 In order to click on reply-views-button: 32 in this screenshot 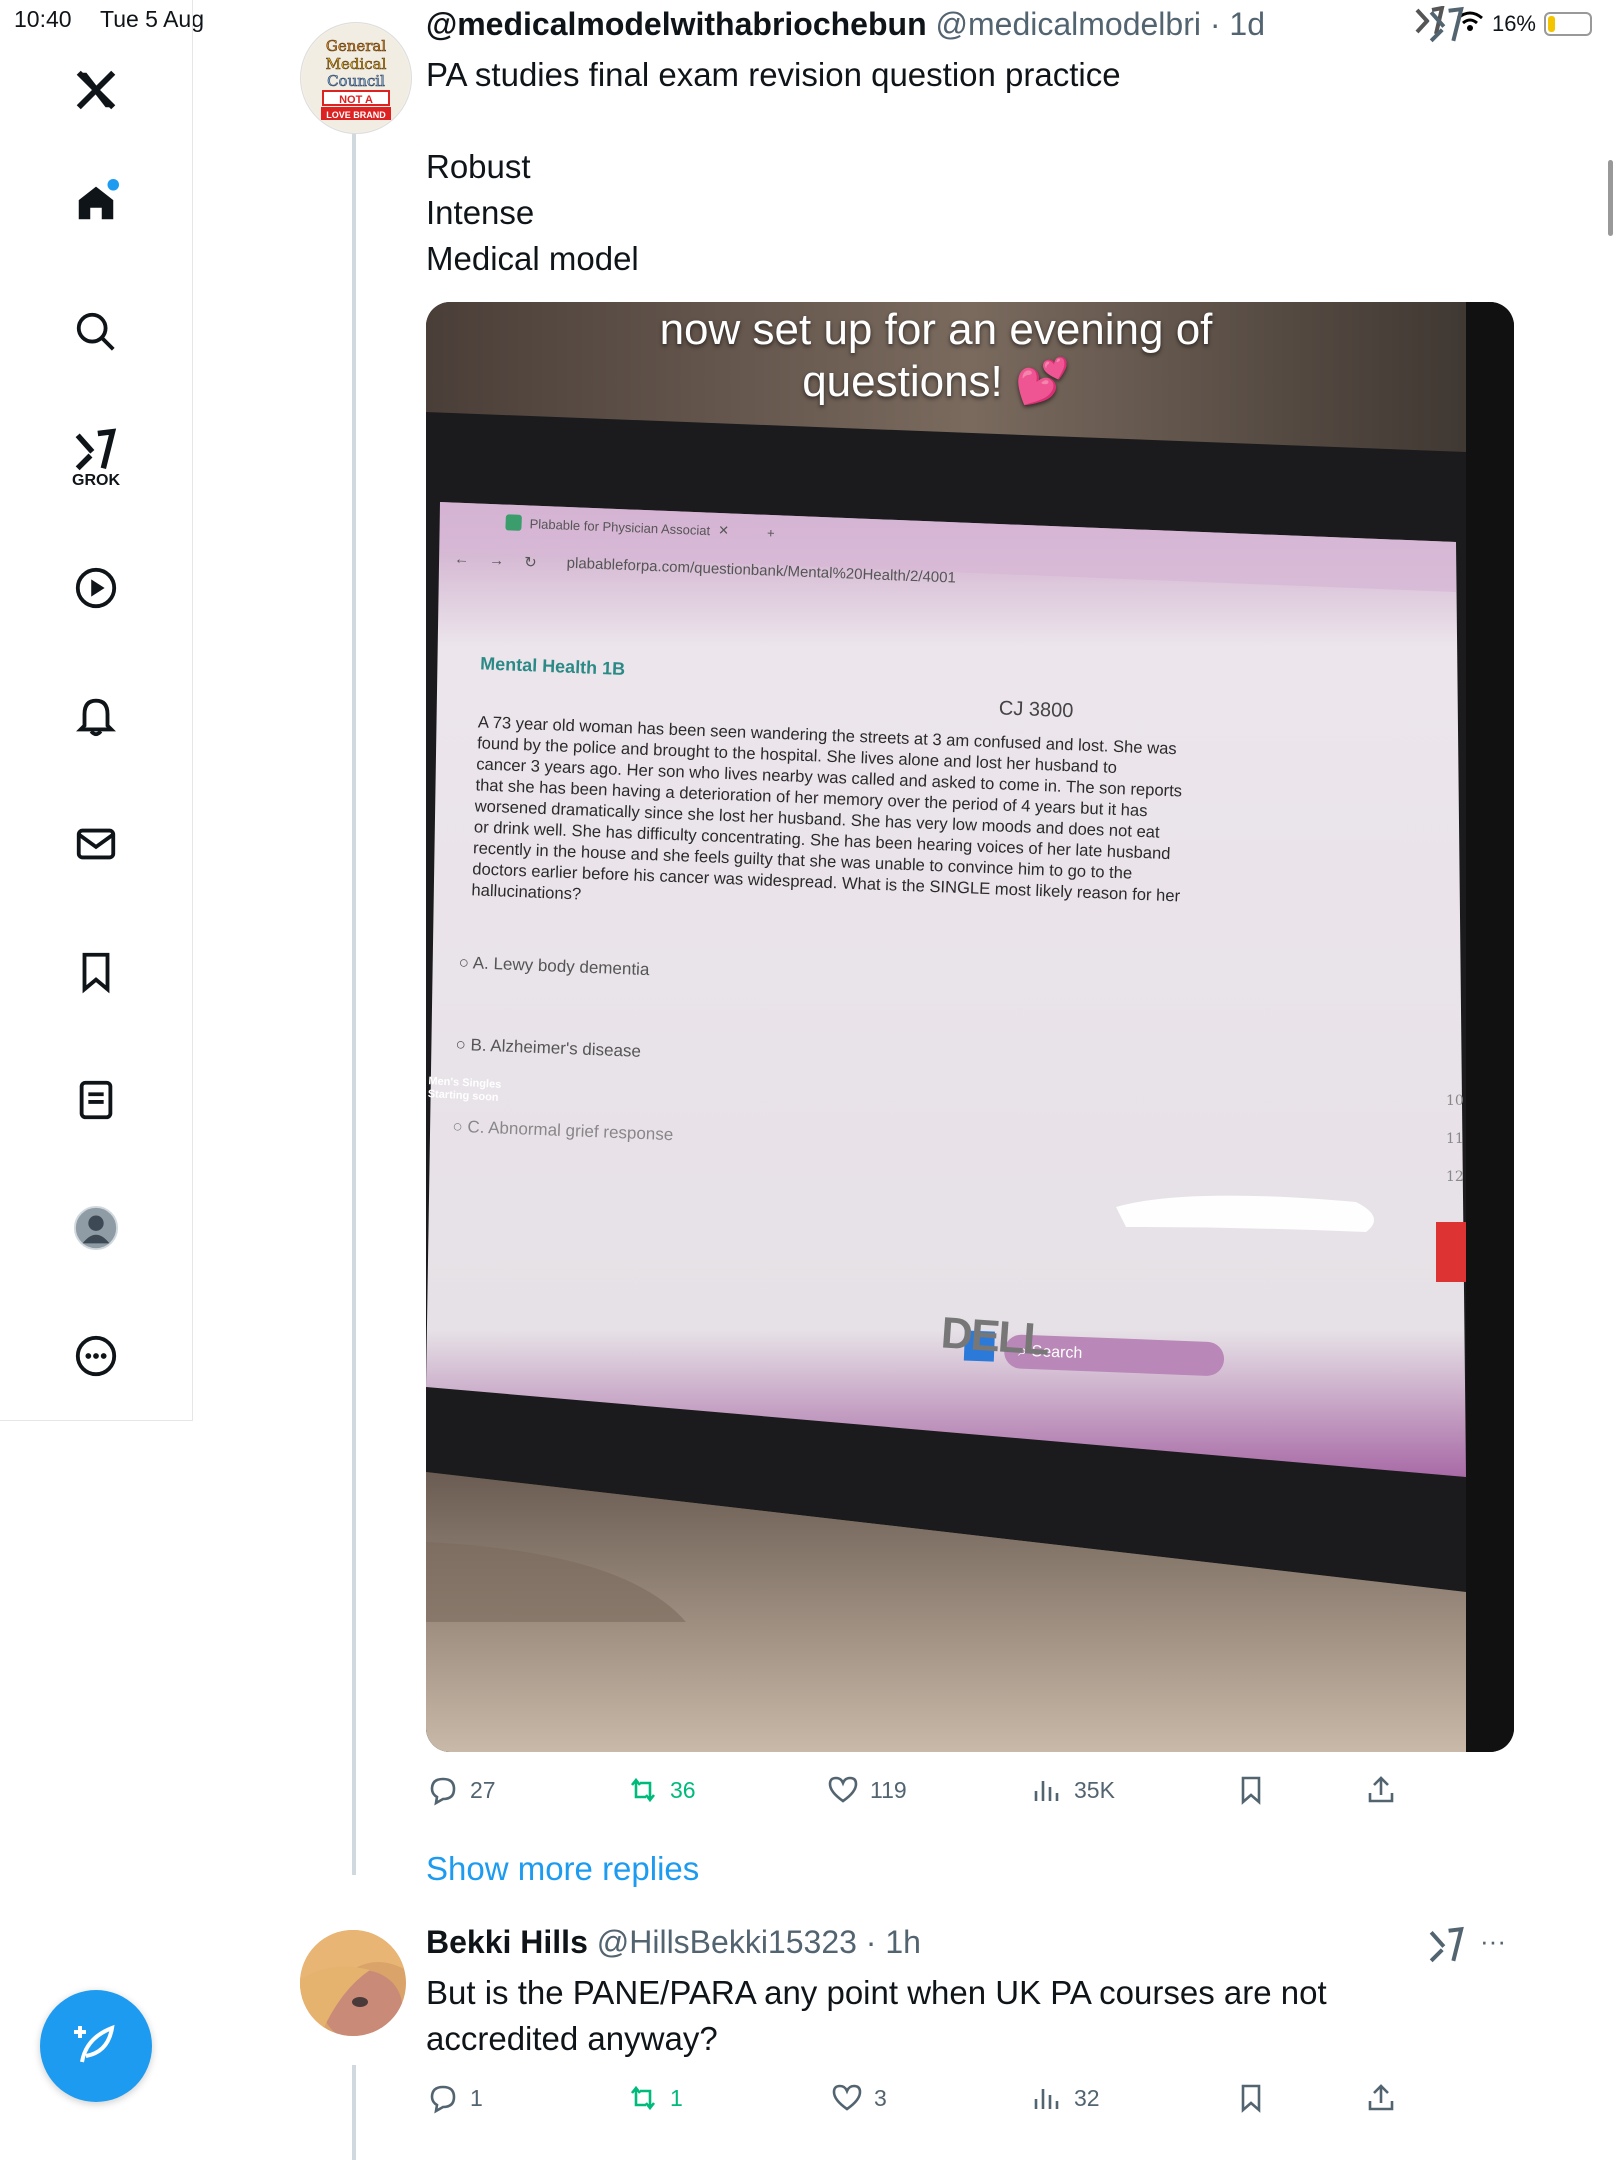, I will do `click(1065, 2098)`.